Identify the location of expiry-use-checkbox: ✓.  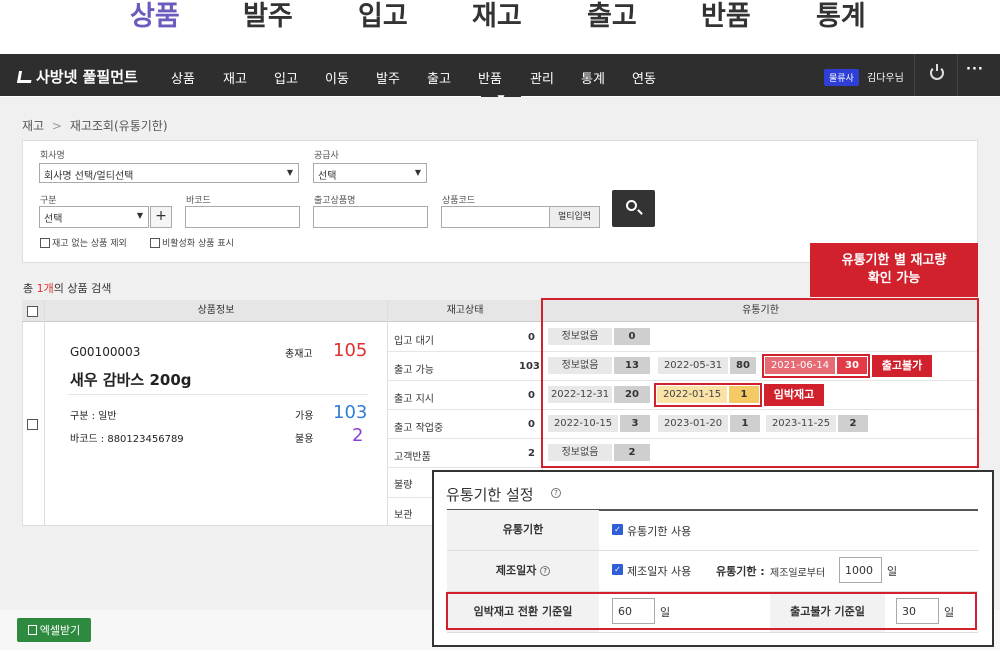
(617, 529).